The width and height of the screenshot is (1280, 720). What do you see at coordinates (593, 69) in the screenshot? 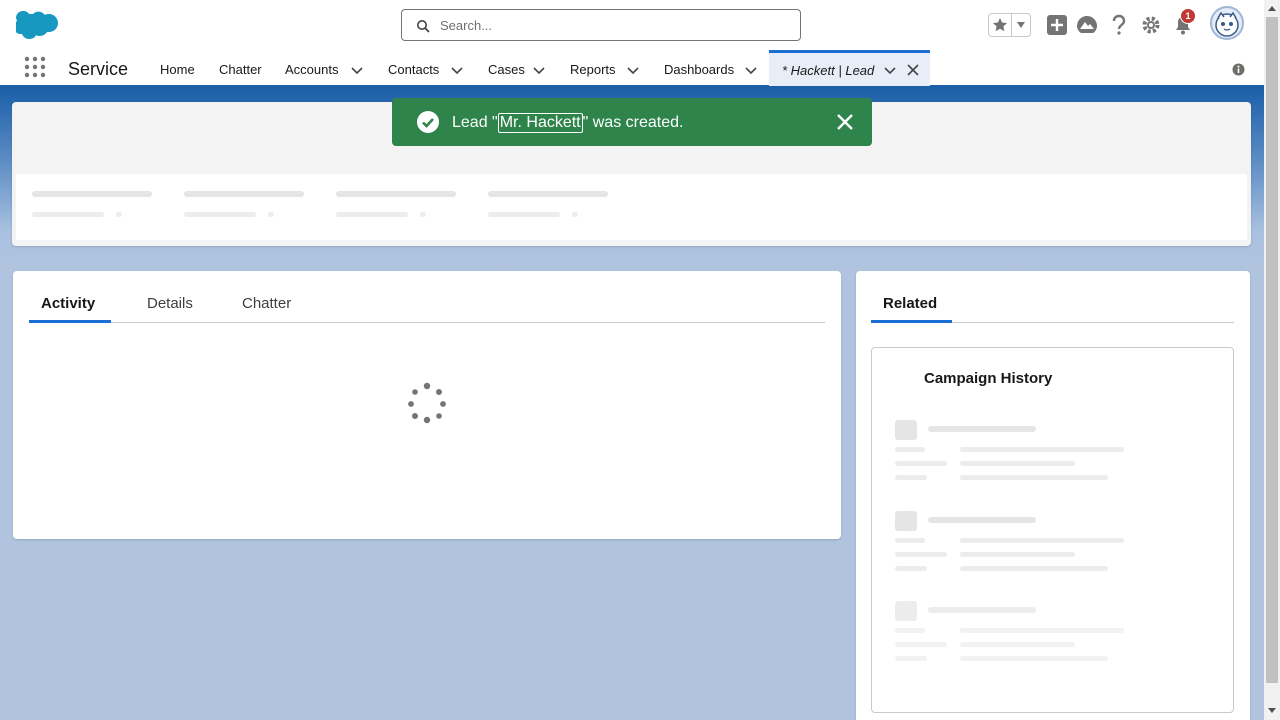
I see `nav-item-reports: Reports` at bounding box center [593, 69].